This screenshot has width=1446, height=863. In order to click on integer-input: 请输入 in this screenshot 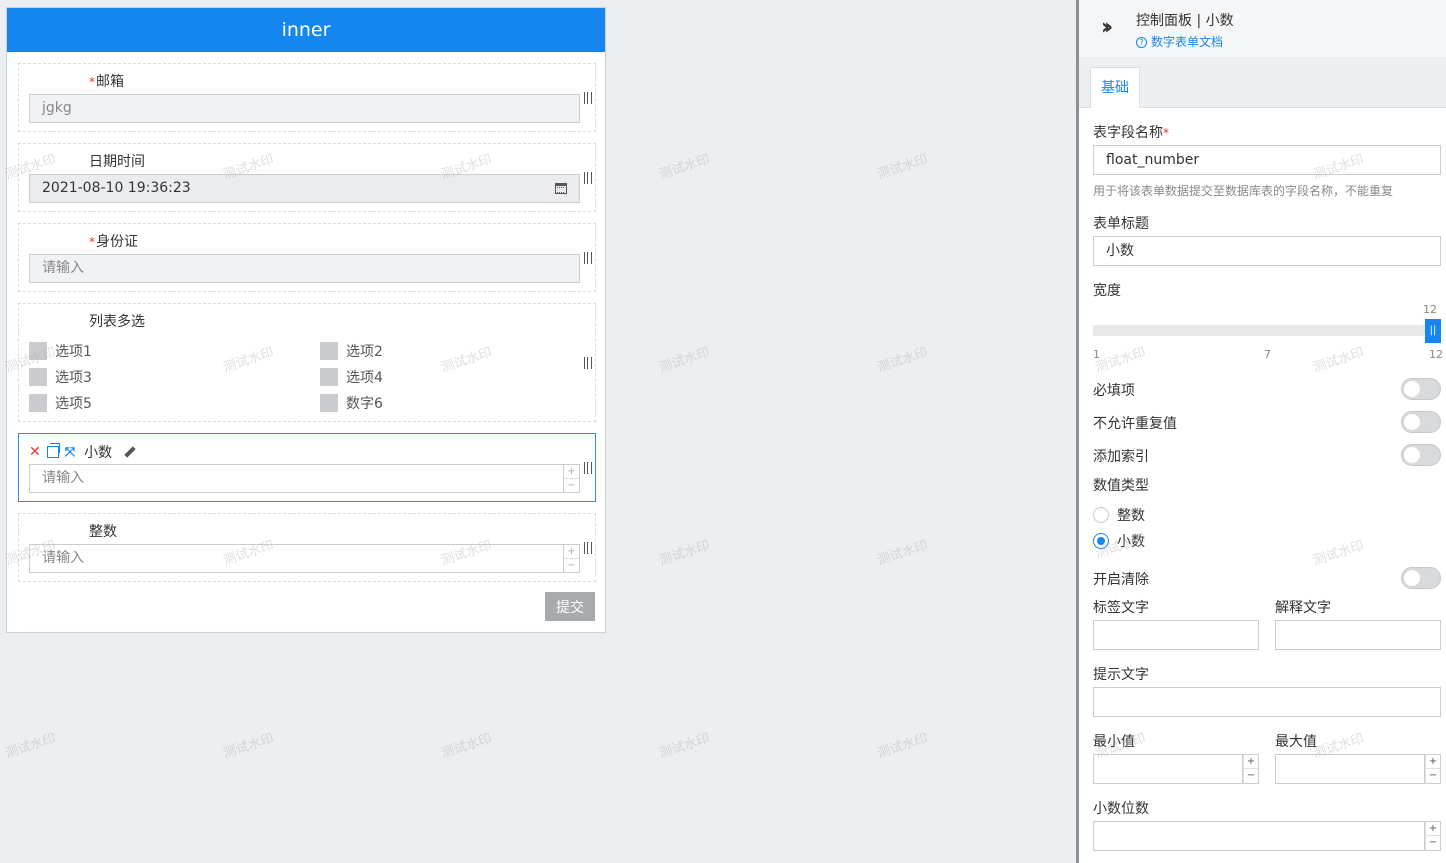, I will do `click(296, 558)`.